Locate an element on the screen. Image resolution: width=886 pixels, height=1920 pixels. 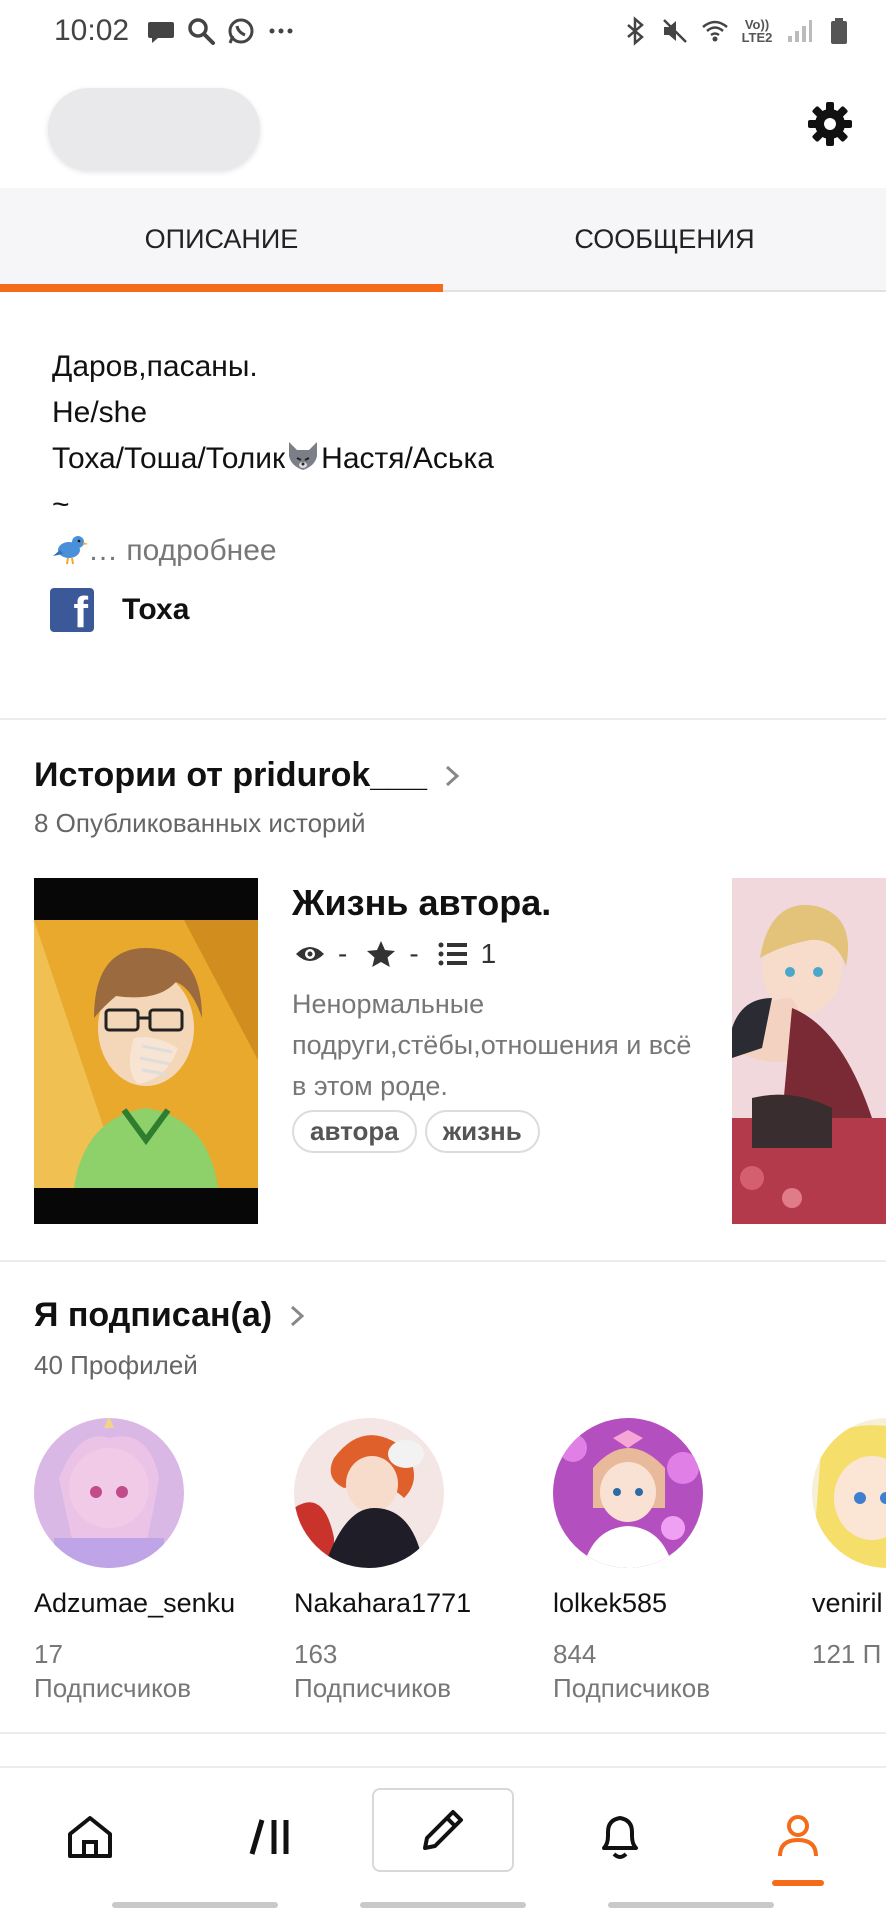
stories-subtitle: 8 Опубликованных историй is located at coordinates (200, 823).